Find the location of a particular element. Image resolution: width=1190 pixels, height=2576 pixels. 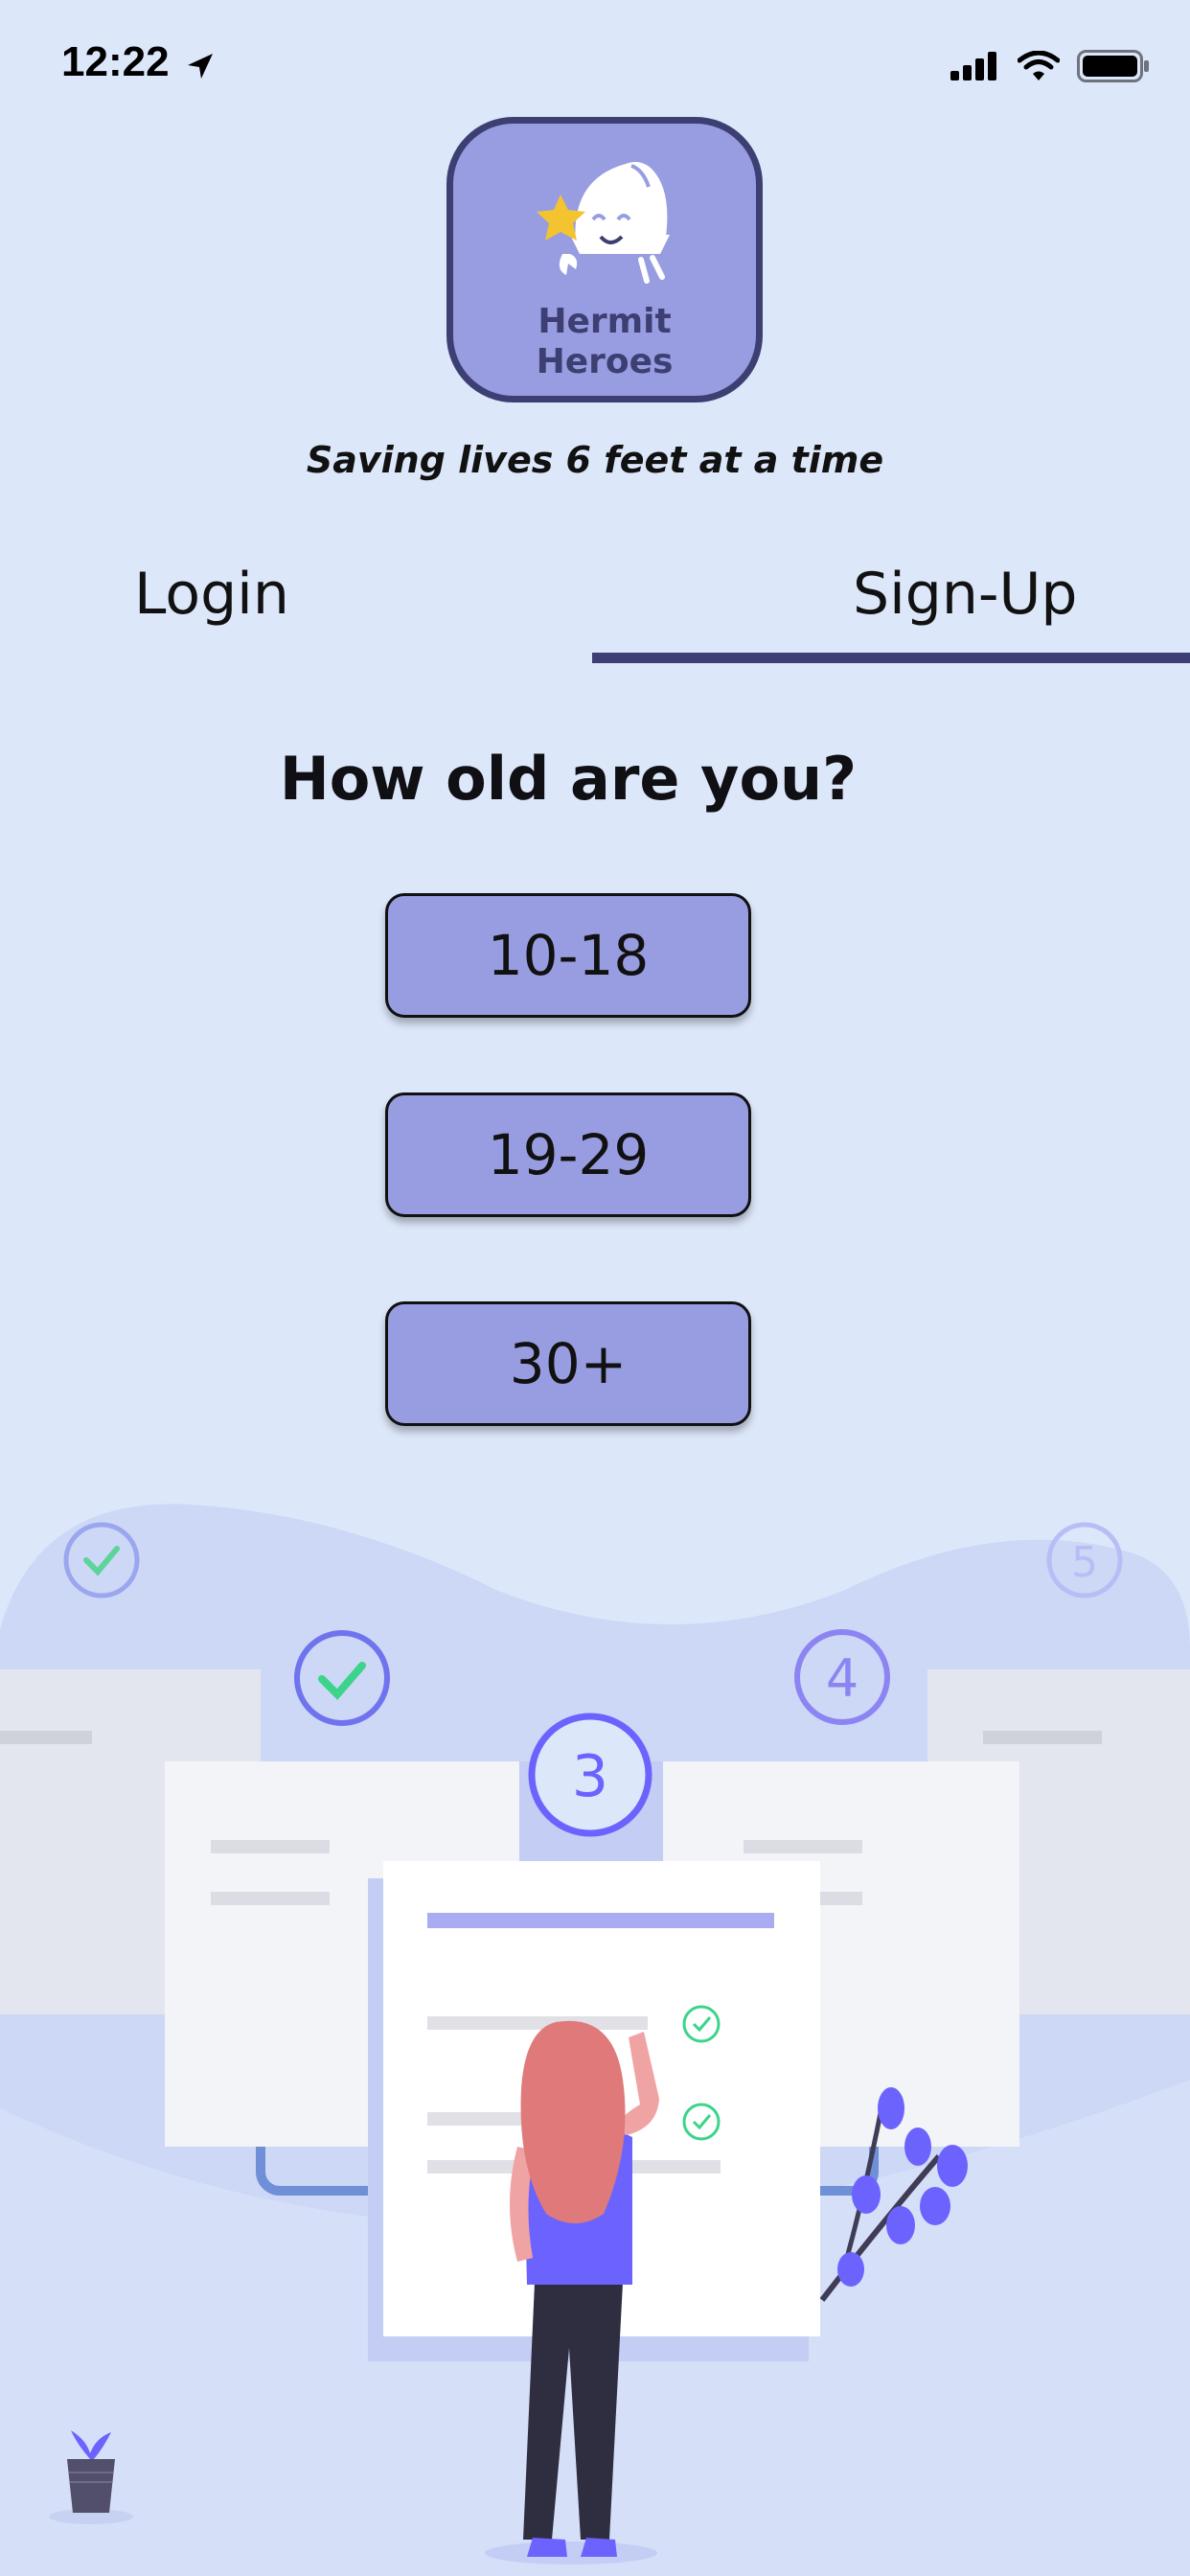

app-name-line2: Heroes is located at coordinates (605, 361).